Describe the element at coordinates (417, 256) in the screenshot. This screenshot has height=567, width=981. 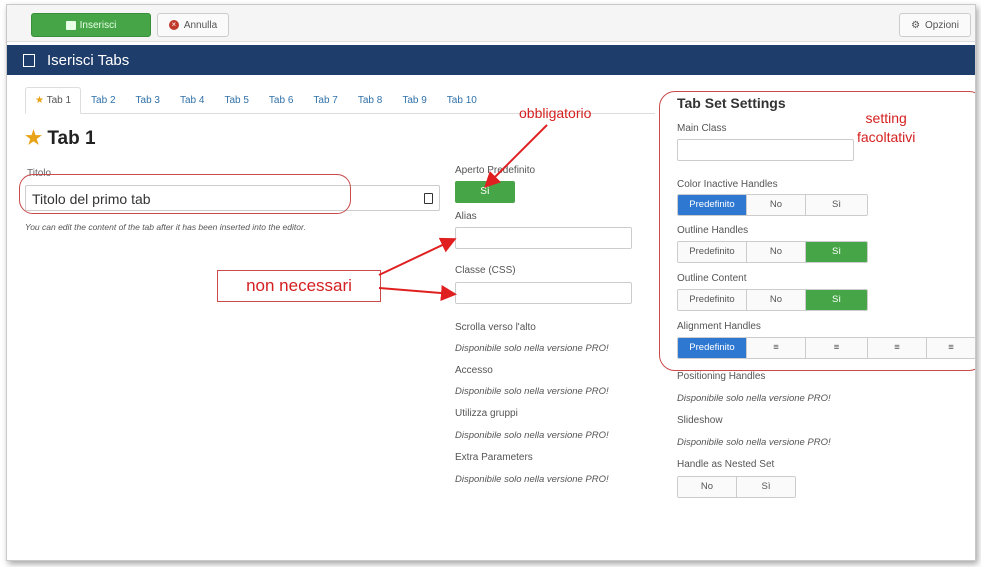
I see `arrow-alias` at that location.